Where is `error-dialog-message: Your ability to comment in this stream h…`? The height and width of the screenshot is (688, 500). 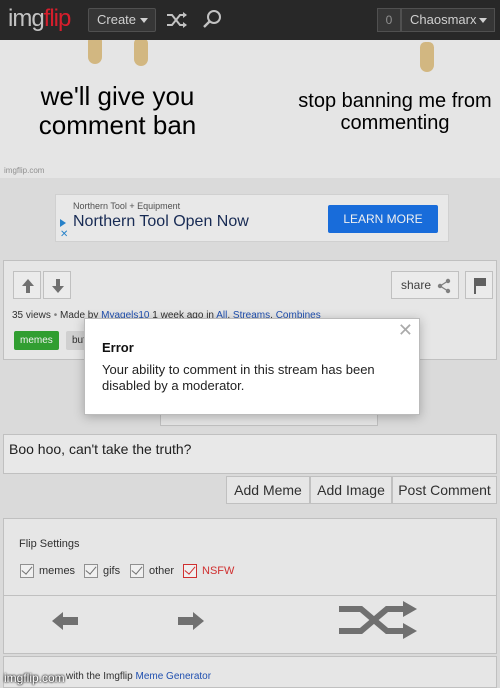
error-dialog-message: Your ability to comment in this stream h… is located at coordinates (238, 377).